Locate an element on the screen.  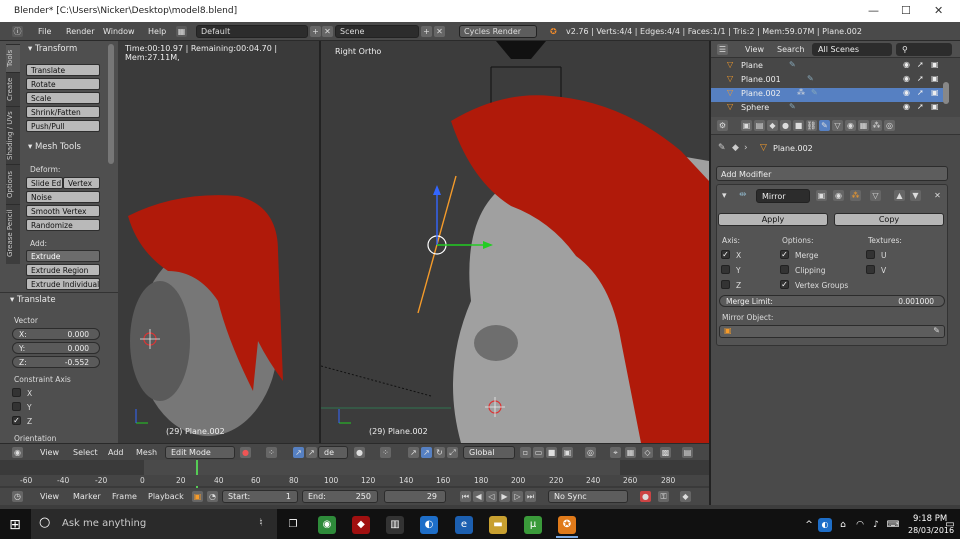
view-mode-field: de is located at coordinates (333, 452).